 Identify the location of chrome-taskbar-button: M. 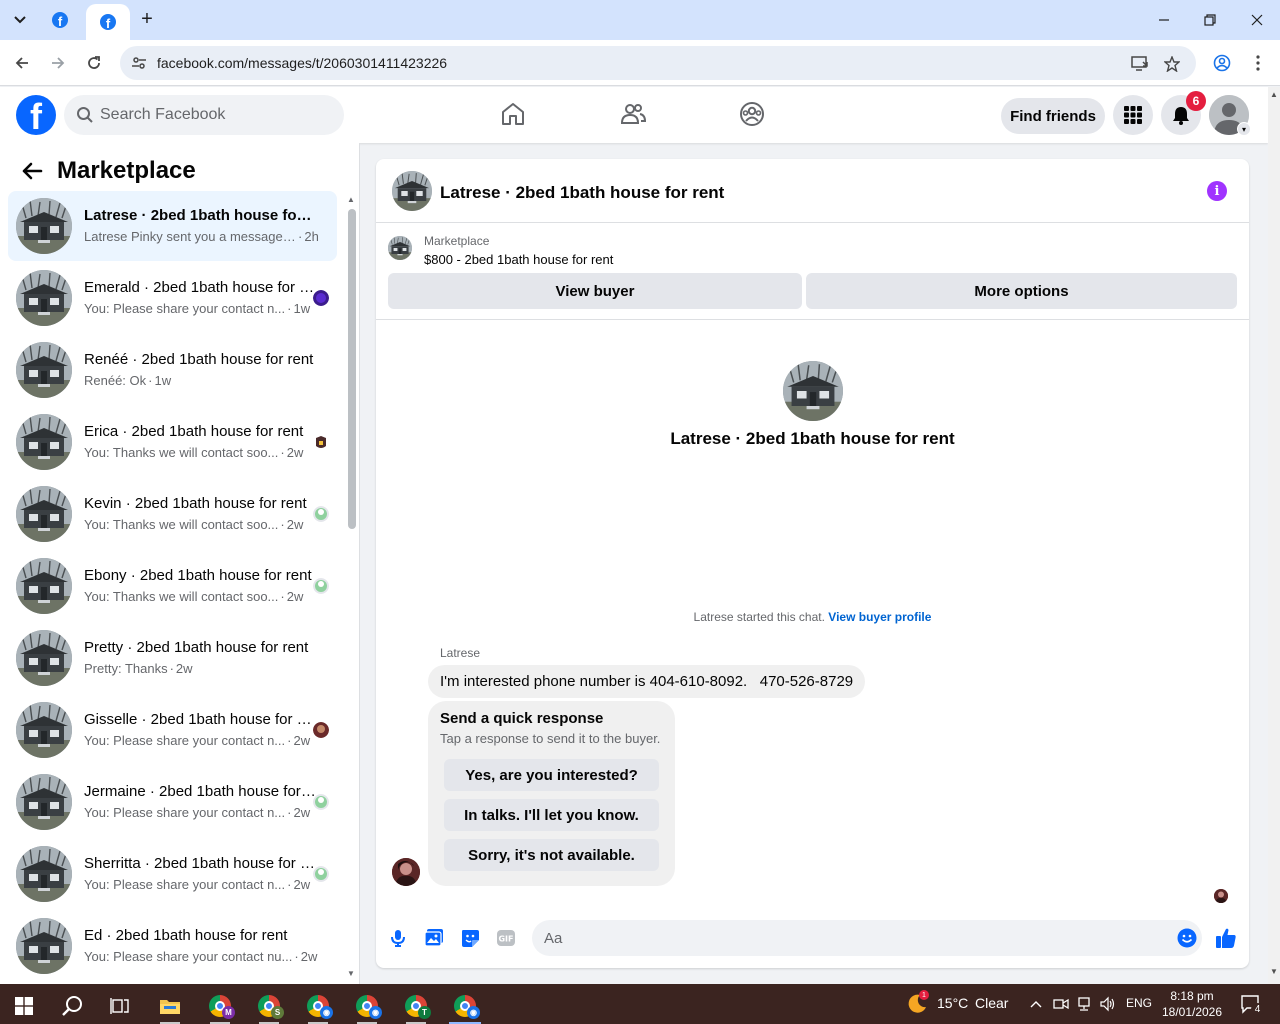
(220, 1006).